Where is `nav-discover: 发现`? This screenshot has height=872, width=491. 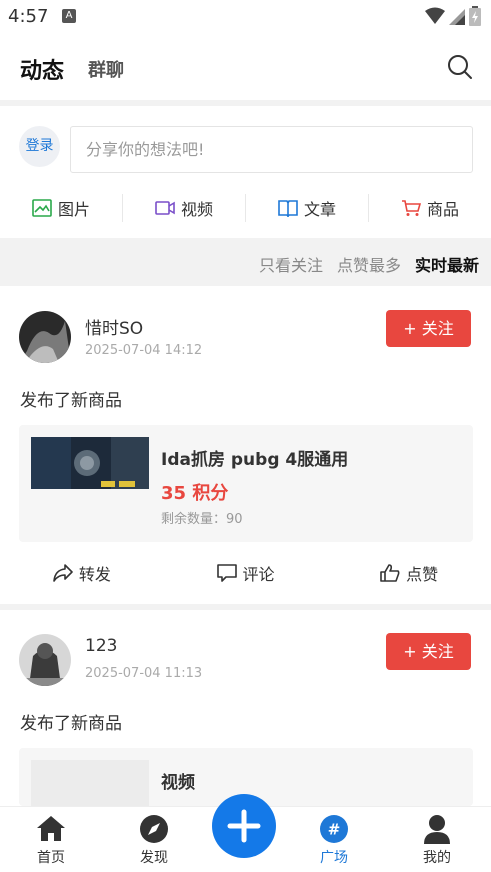
nav-discover: 发现 is located at coordinates (154, 839).